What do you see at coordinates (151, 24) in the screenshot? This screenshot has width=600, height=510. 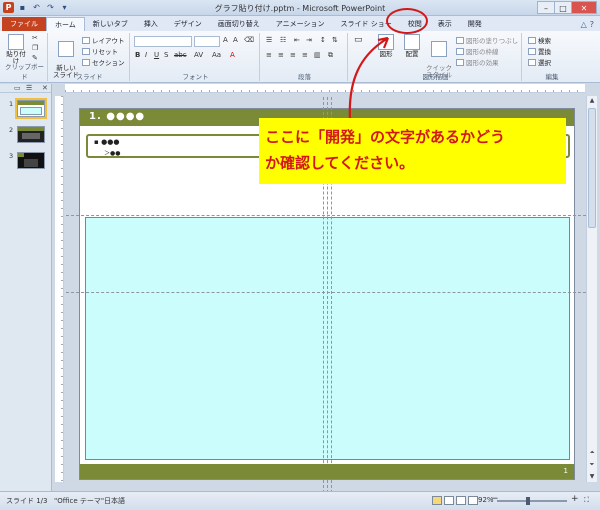 I see `tab-insert: 挿入` at bounding box center [151, 24].